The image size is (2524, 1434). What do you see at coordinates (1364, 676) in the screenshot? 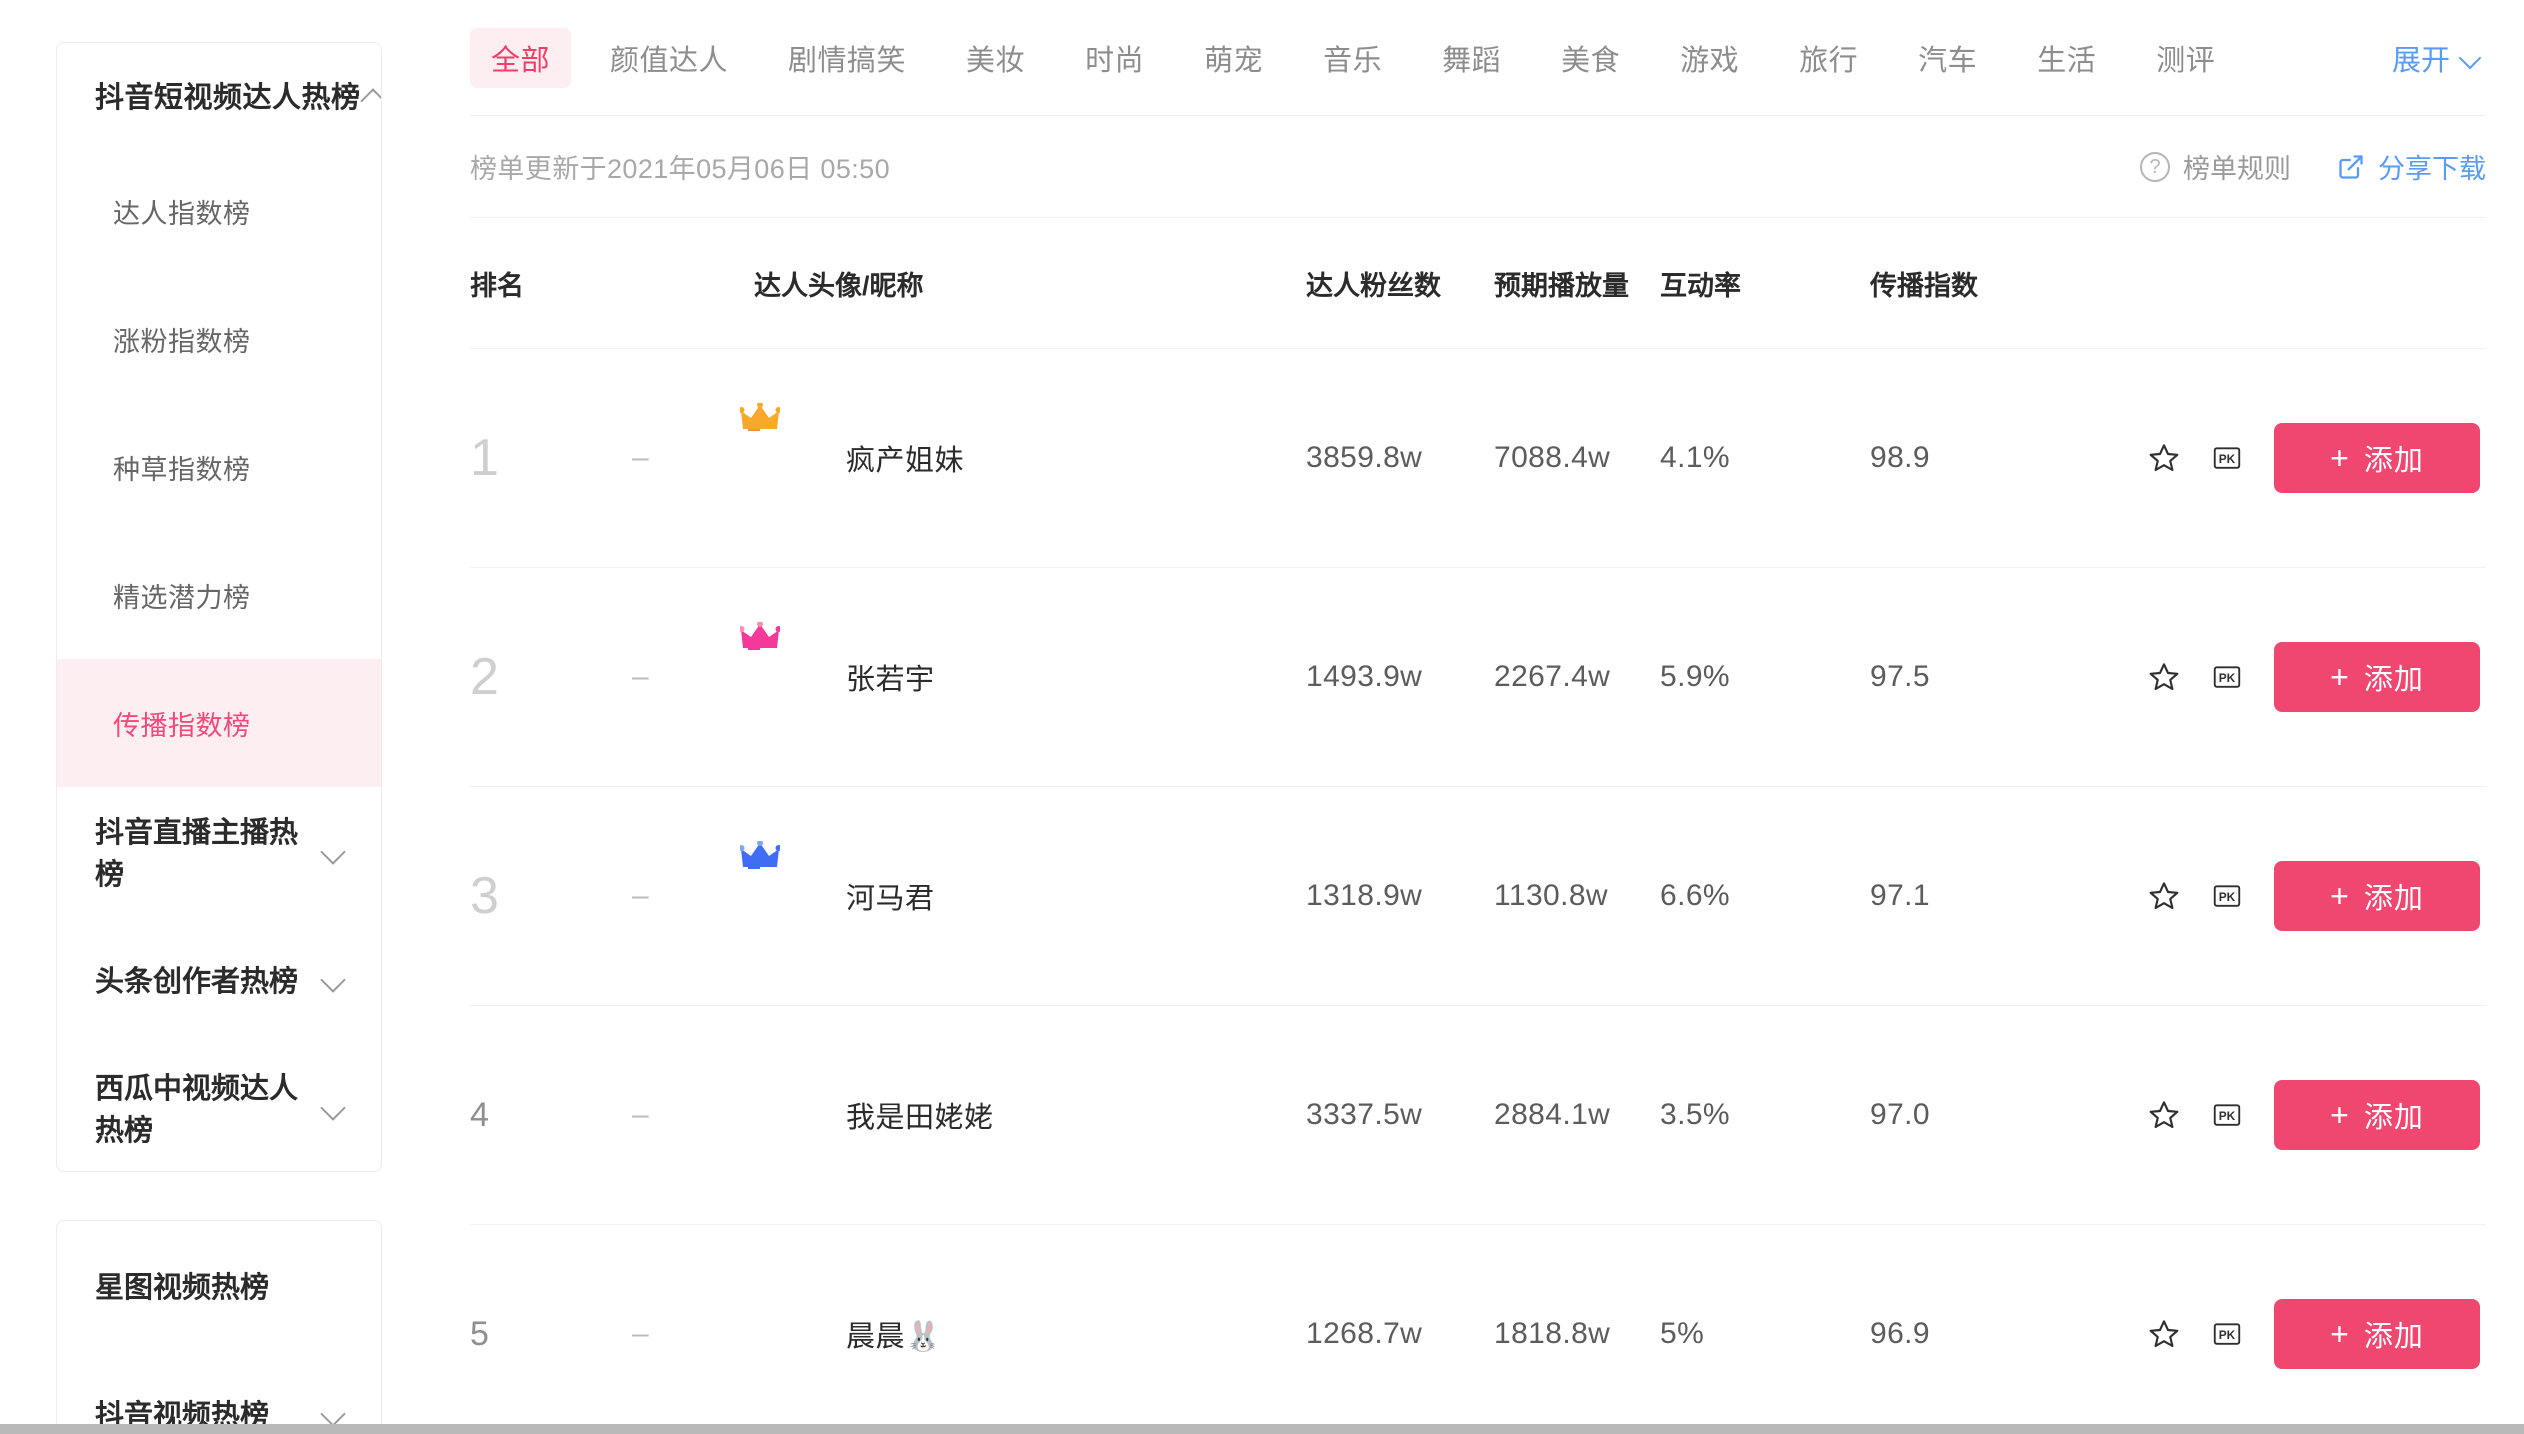
I see `fans-count: 1493.9w` at bounding box center [1364, 676].